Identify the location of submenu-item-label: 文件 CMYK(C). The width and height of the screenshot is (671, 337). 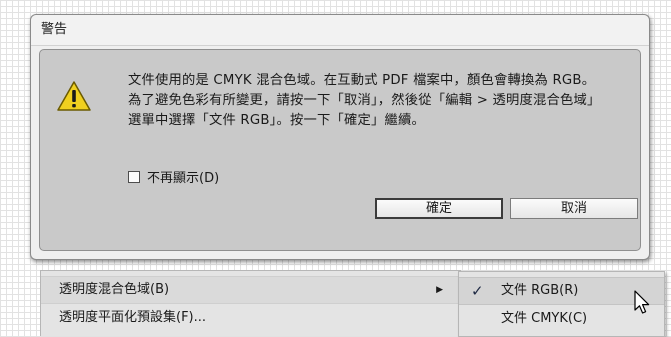
(544, 318).